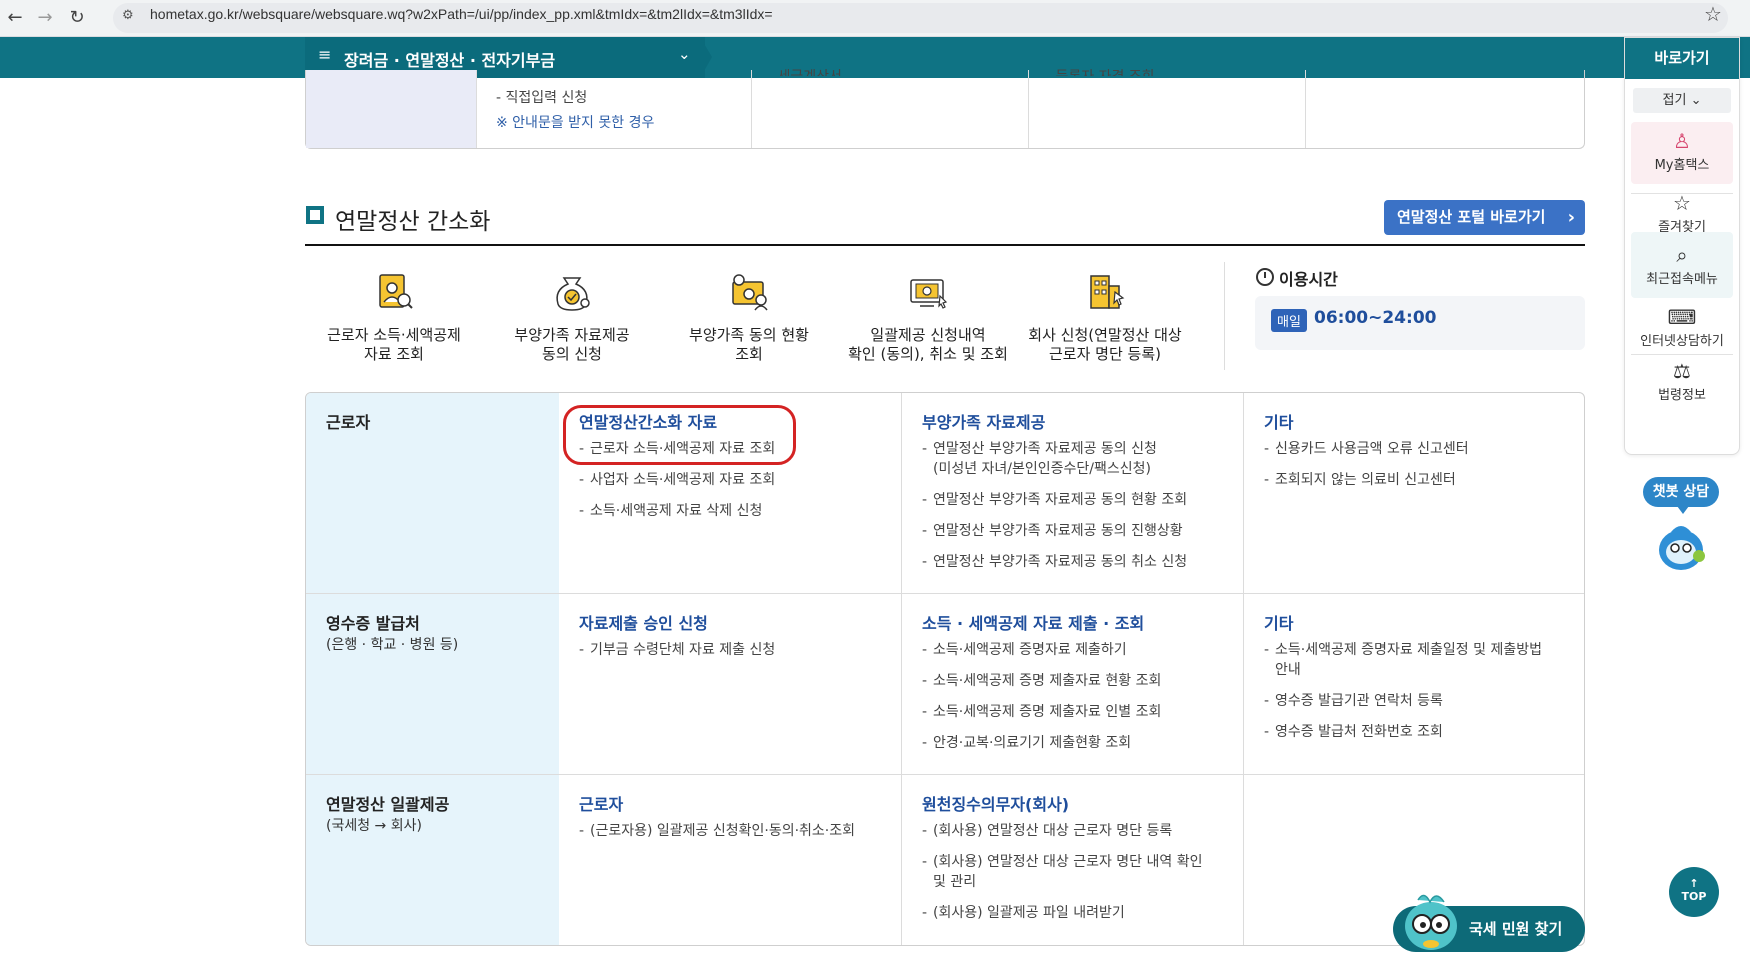  Describe the element at coordinates (1105, 317) in the screenshot. I see `shortcut-company-apply: 회사 신청(연말정산 대상 근로자 명단 등록)` at that location.